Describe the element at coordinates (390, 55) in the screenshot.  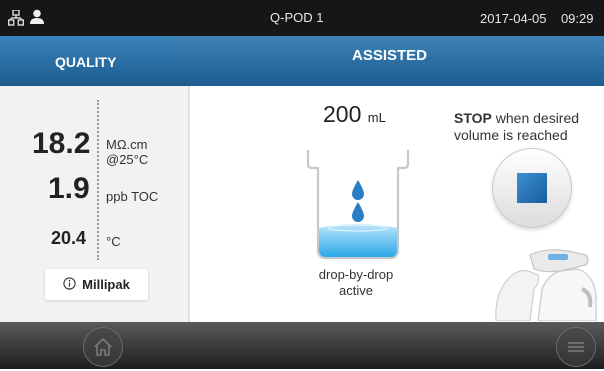
I see `mode-title: ASSISTED` at that location.